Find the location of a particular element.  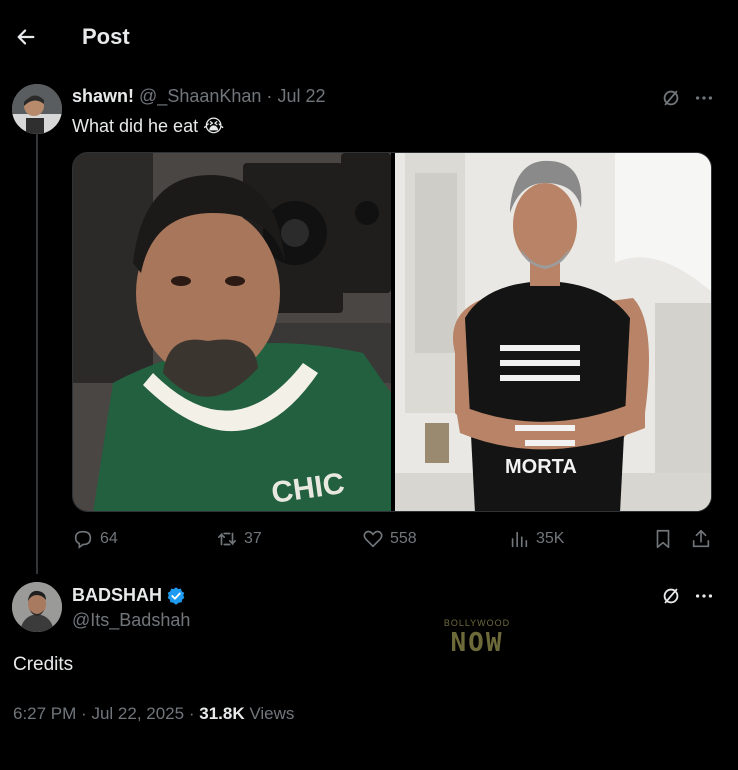

bookmark-button is located at coordinates (666, 539).